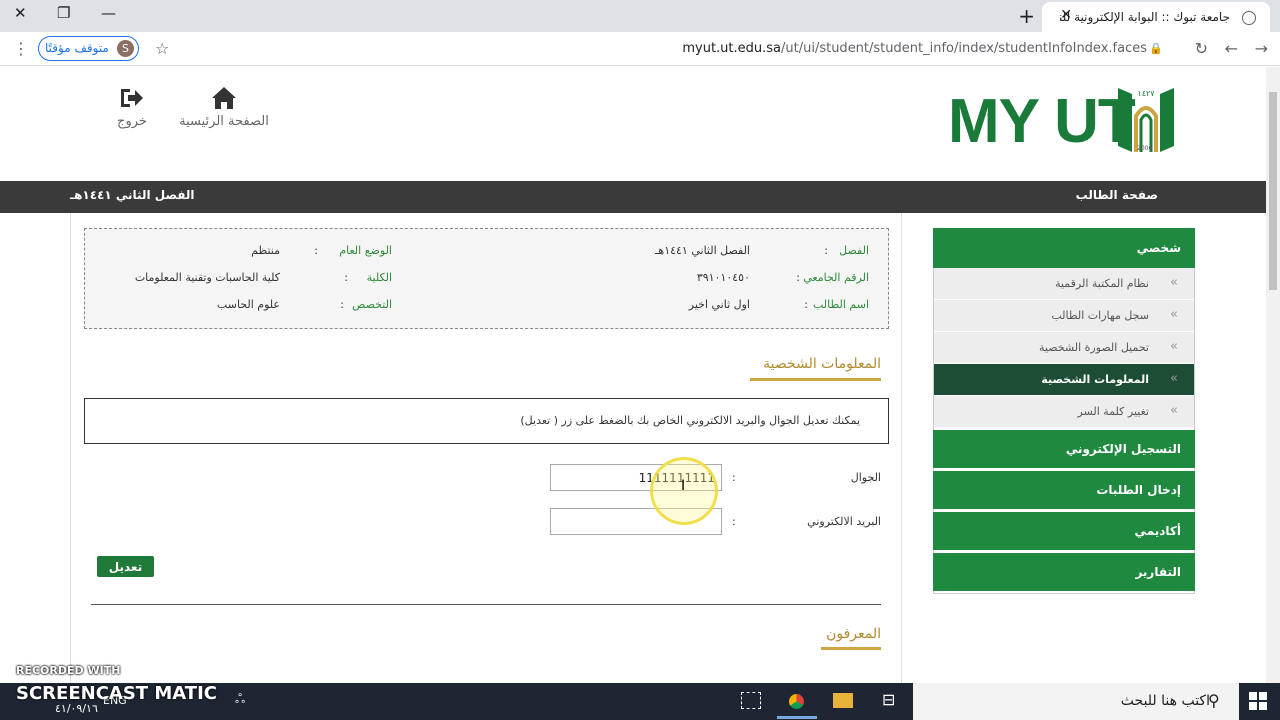 The height and width of the screenshot is (720, 1280). Describe the element at coordinates (116, 693) in the screenshot. I see `watermark-screencast: SCREENCAST MATIC` at that location.